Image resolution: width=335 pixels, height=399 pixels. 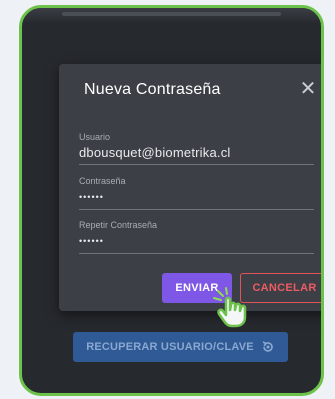 What do you see at coordinates (230, 307) in the screenshot?
I see `pointer-hand-icon` at bounding box center [230, 307].